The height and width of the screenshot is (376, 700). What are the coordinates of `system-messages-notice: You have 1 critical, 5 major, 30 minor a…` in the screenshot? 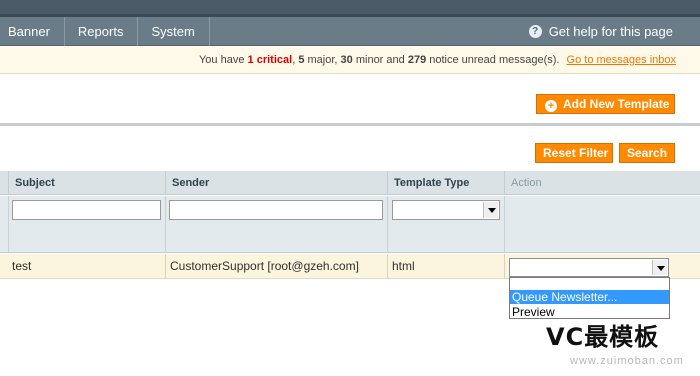 It's located at (350, 60).